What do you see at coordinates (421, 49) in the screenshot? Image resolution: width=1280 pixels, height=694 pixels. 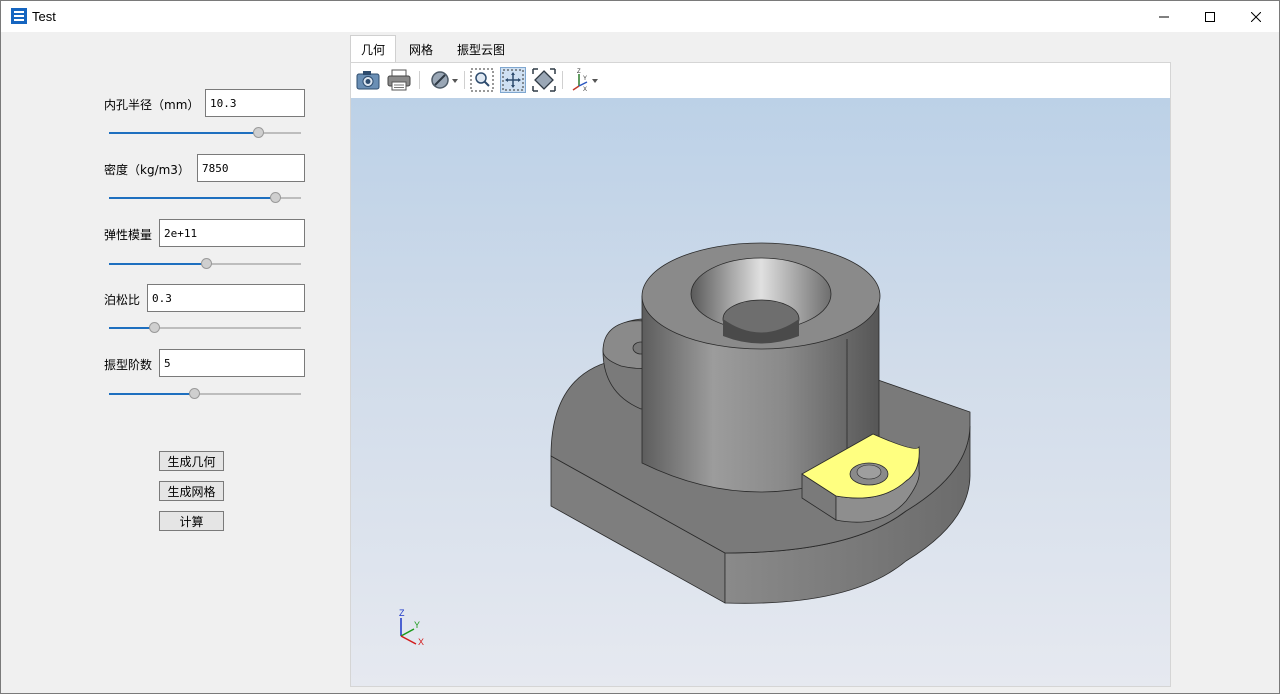 I see `tab-mesh: 网格` at bounding box center [421, 49].